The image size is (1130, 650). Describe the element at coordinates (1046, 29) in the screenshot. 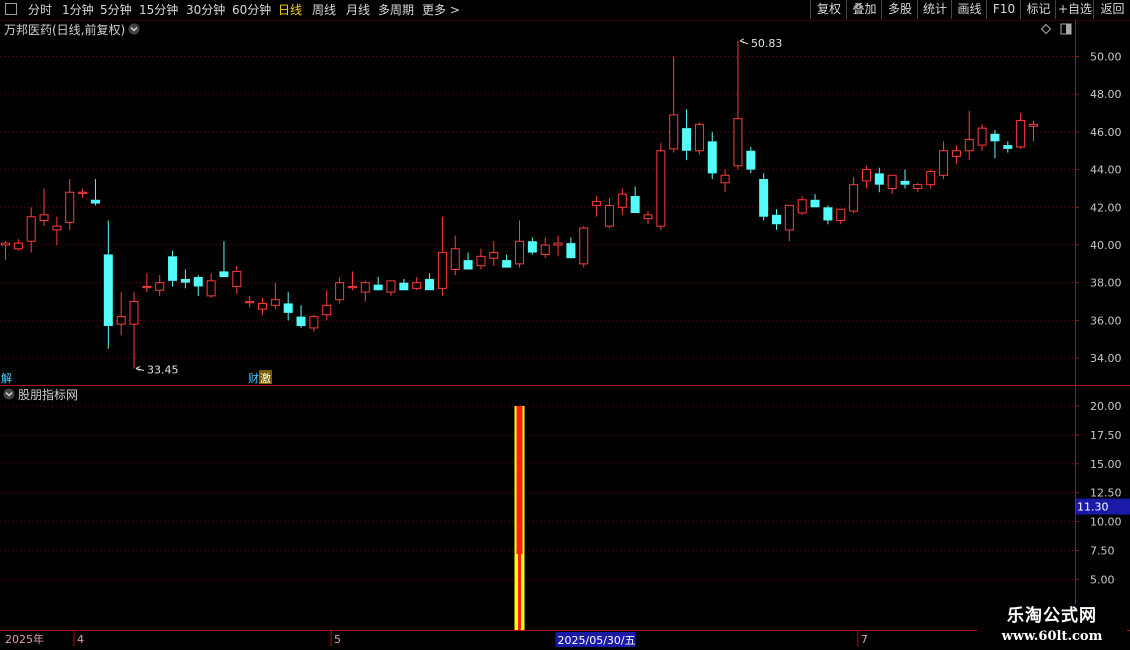

I see `diamond-icon` at that location.